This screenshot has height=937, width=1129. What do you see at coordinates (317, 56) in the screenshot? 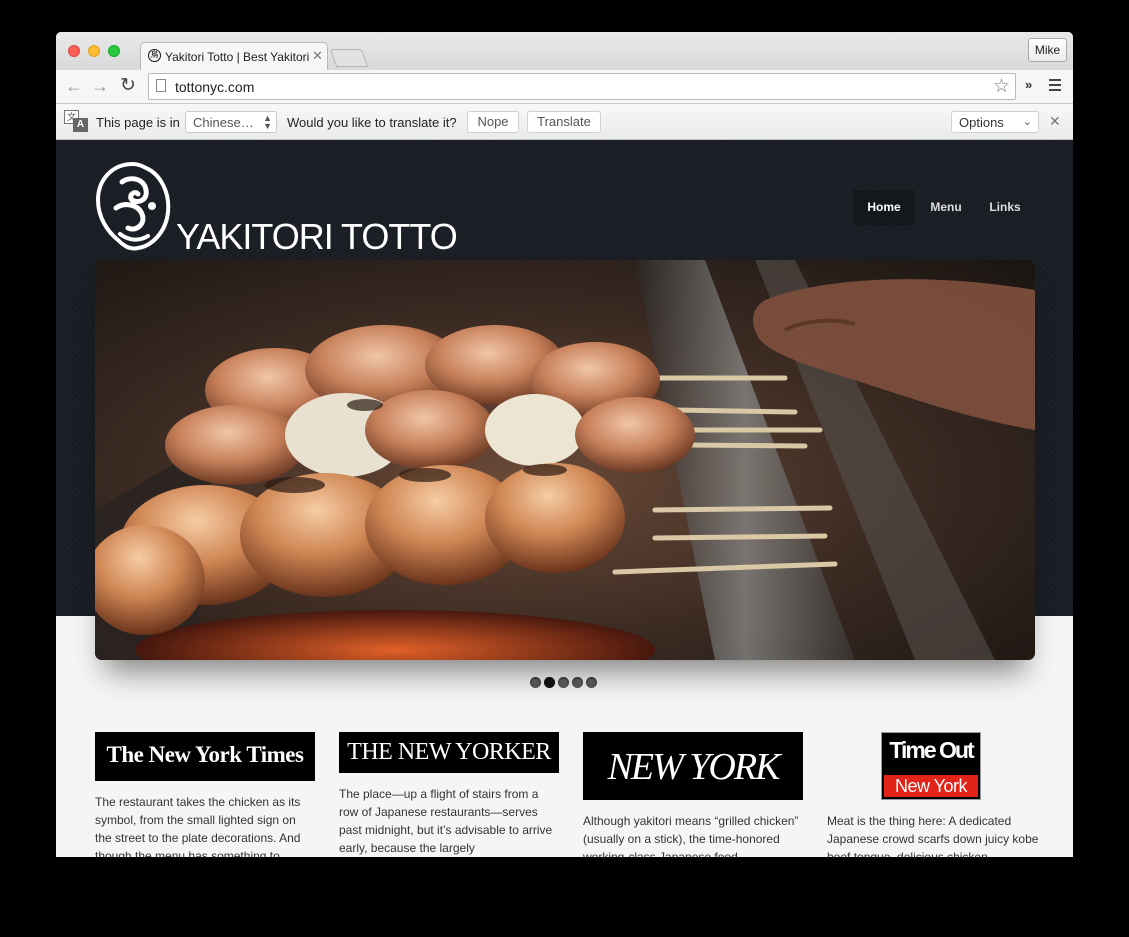
I see `tab-close-icon: ✕` at bounding box center [317, 56].